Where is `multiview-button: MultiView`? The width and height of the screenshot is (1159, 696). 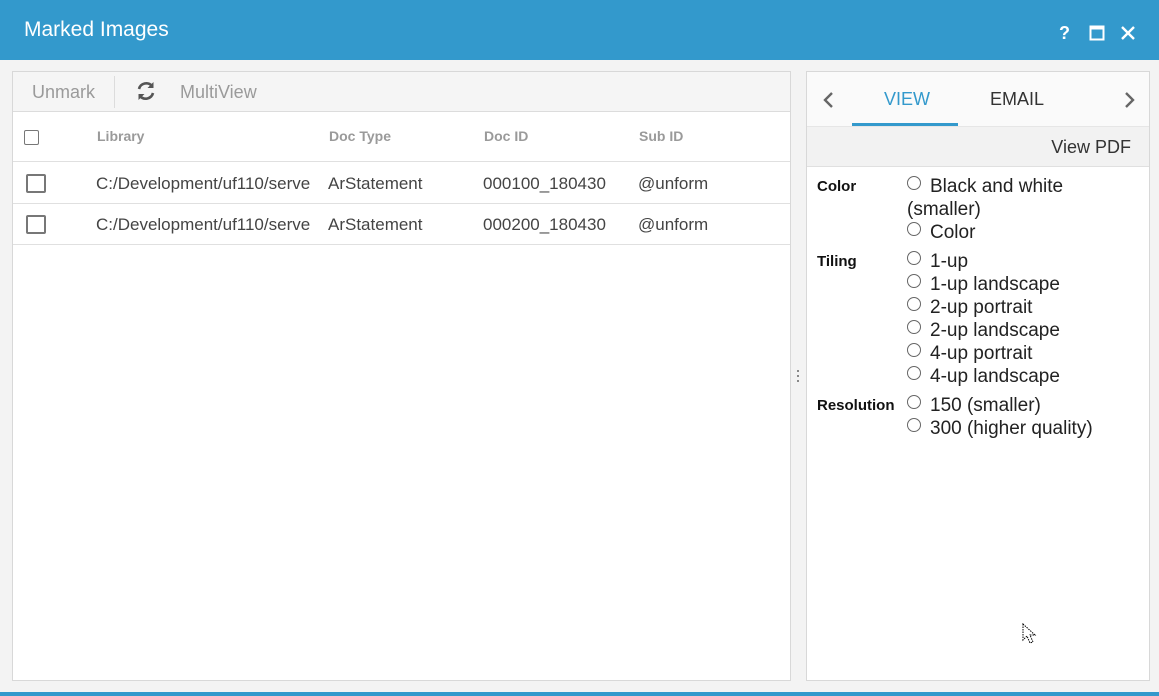
multiview-button: MultiView is located at coordinates (218, 92).